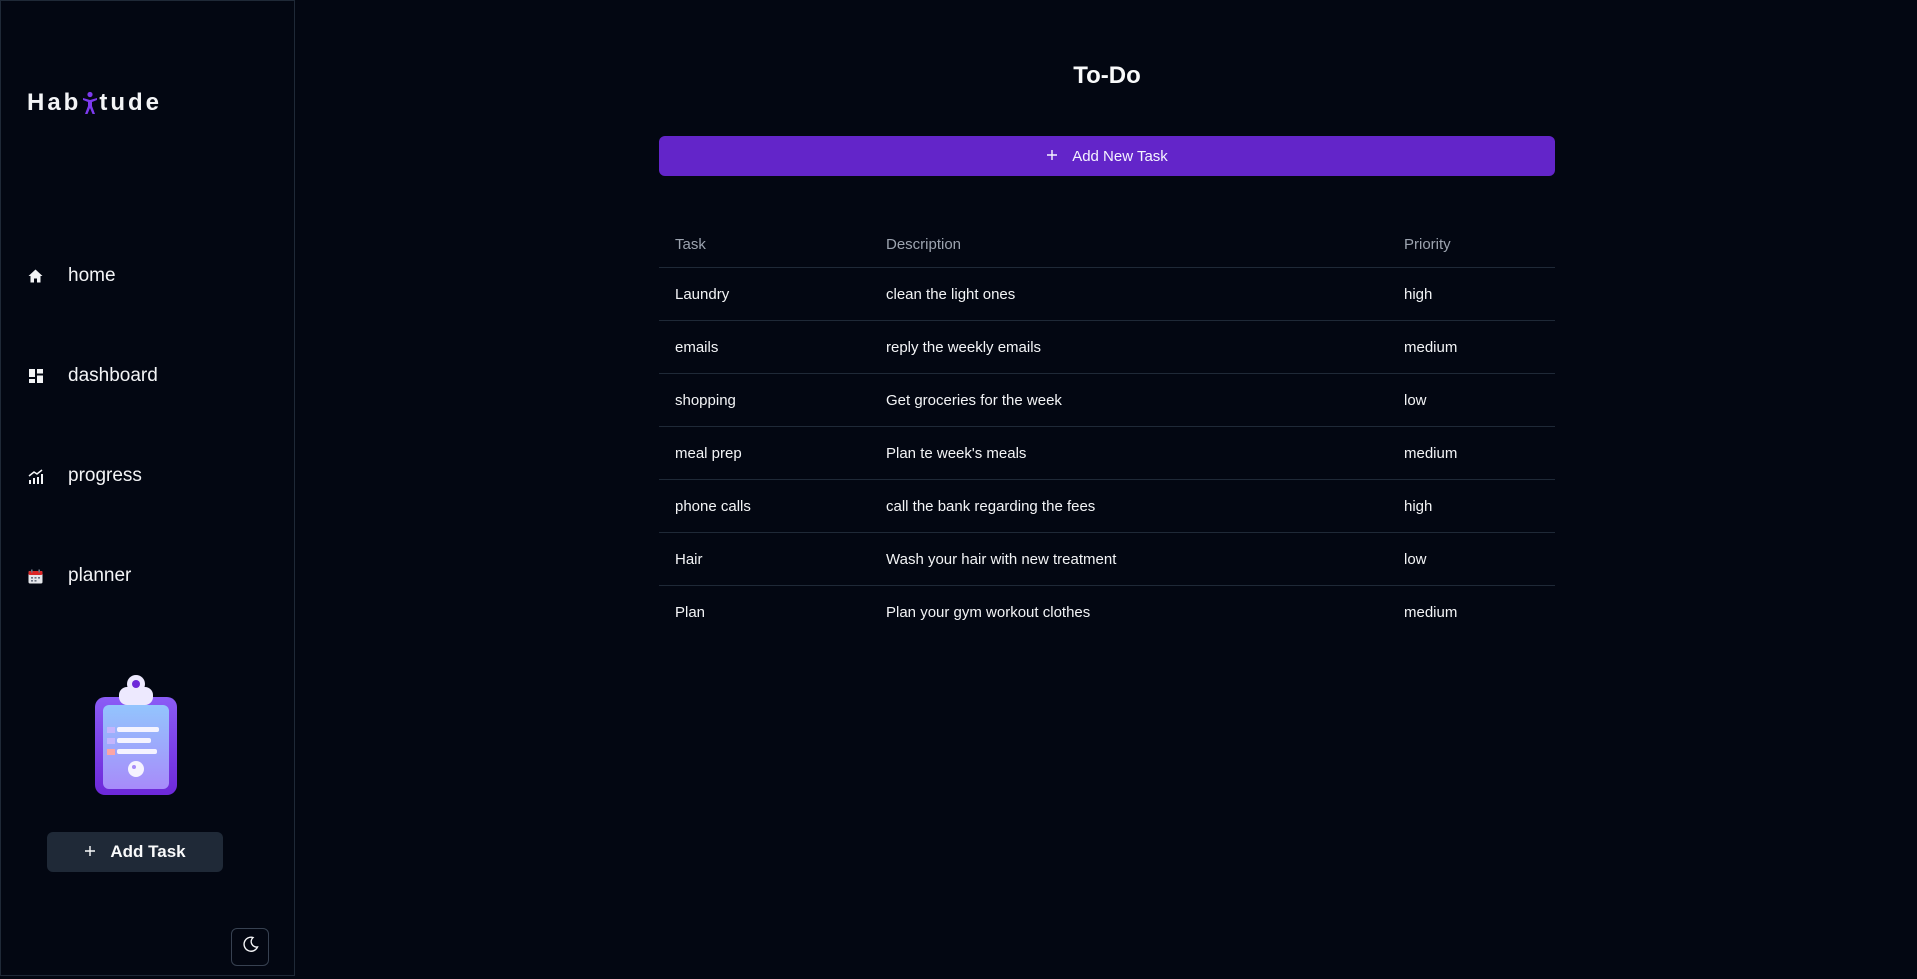 This screenshot has width=1917, height=979. I want to click on table-row: Laundry clean the light ones high, so click(1107, 294).